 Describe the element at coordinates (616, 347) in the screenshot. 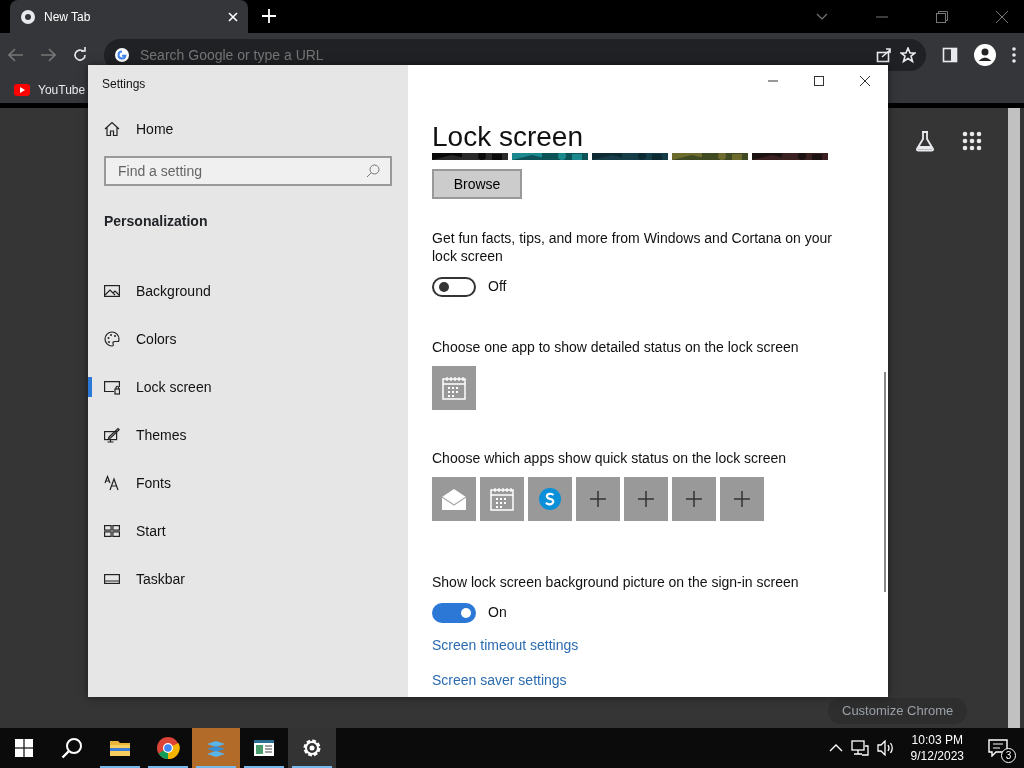

I see `setting-label: Choose one app to show detailed status on the lock screen` at that location.